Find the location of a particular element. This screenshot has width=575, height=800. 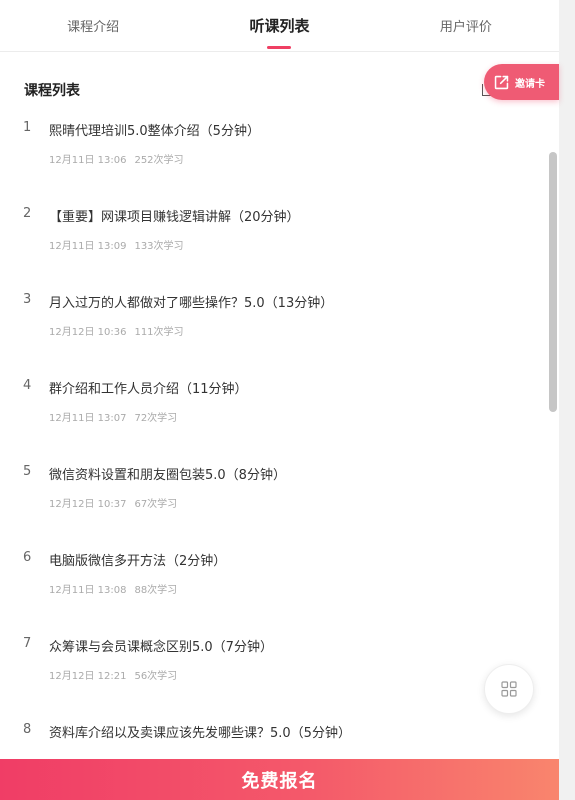

lesson-date: 12月11日 13:07 is located at coordinates (88, 418).